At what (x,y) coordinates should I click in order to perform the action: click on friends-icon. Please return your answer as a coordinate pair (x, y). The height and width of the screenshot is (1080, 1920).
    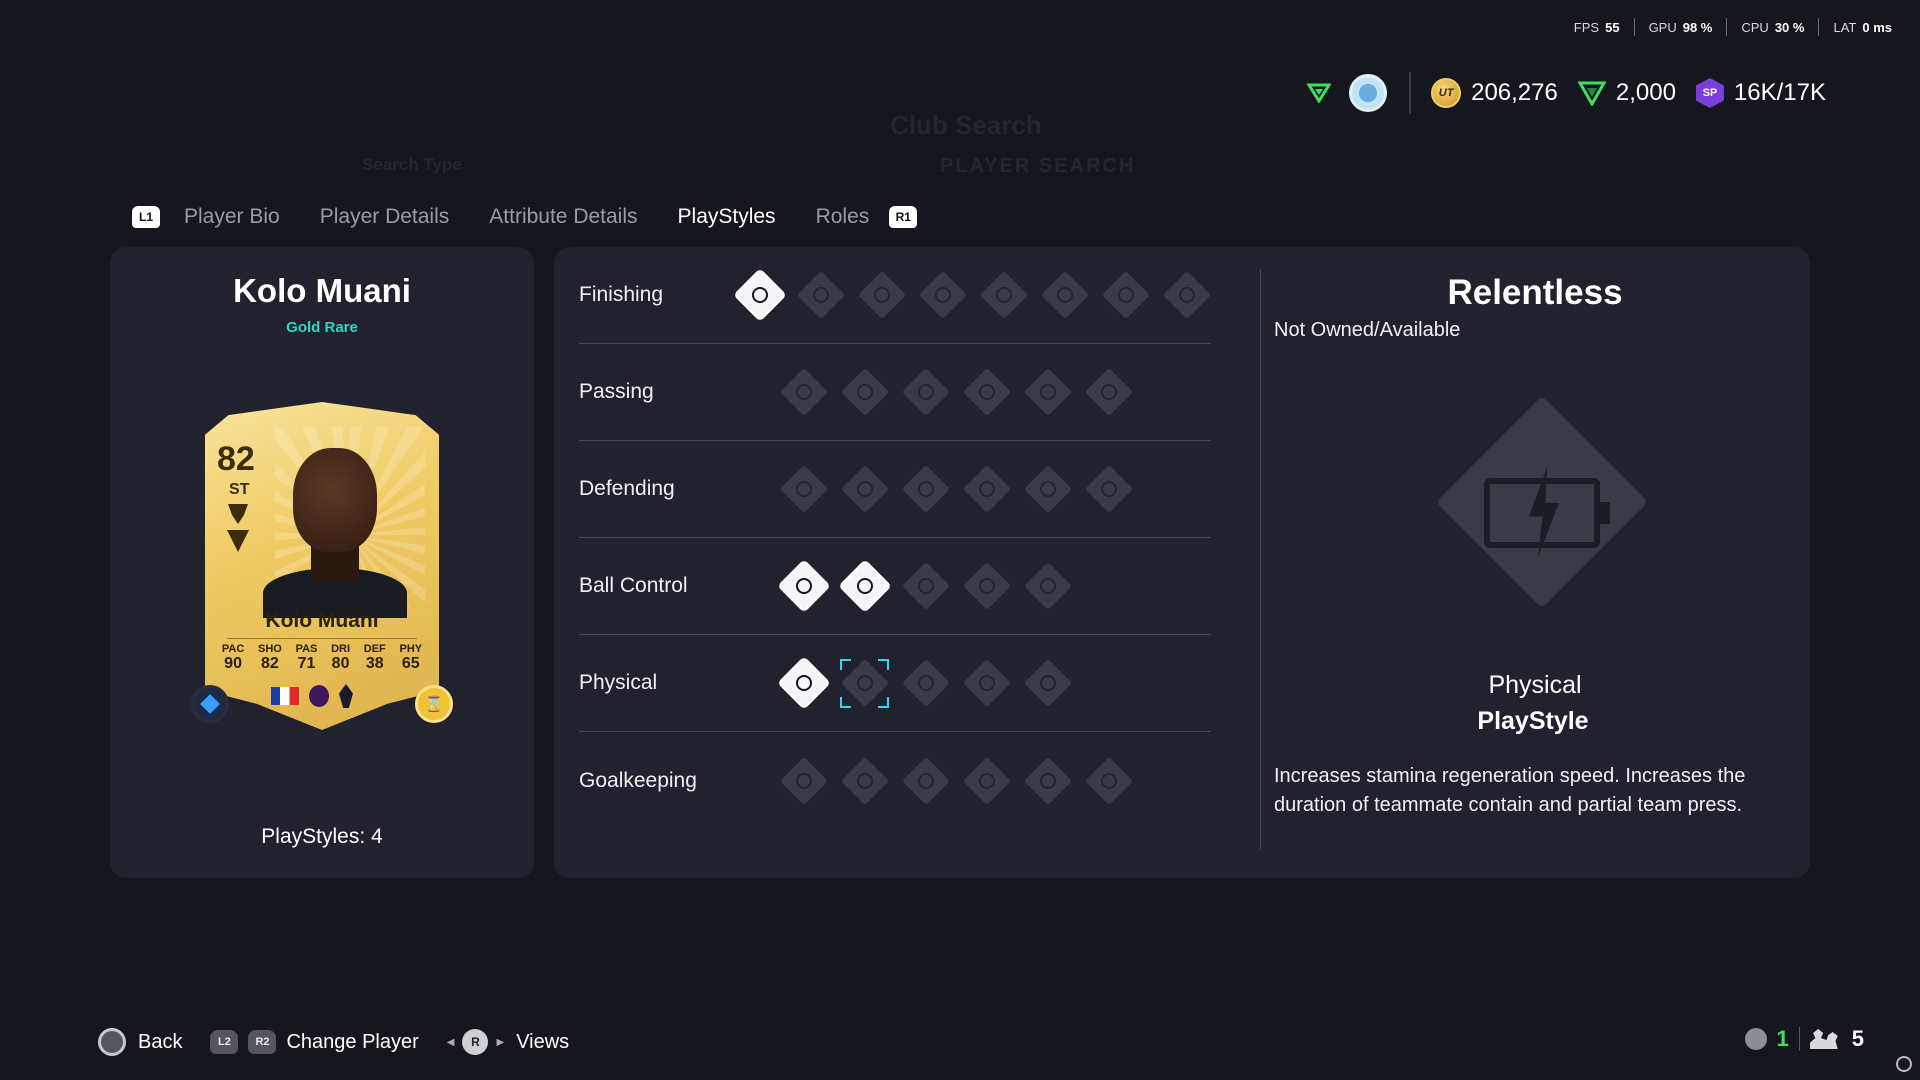
    Looking at the image, I should click on (1823, 1039).